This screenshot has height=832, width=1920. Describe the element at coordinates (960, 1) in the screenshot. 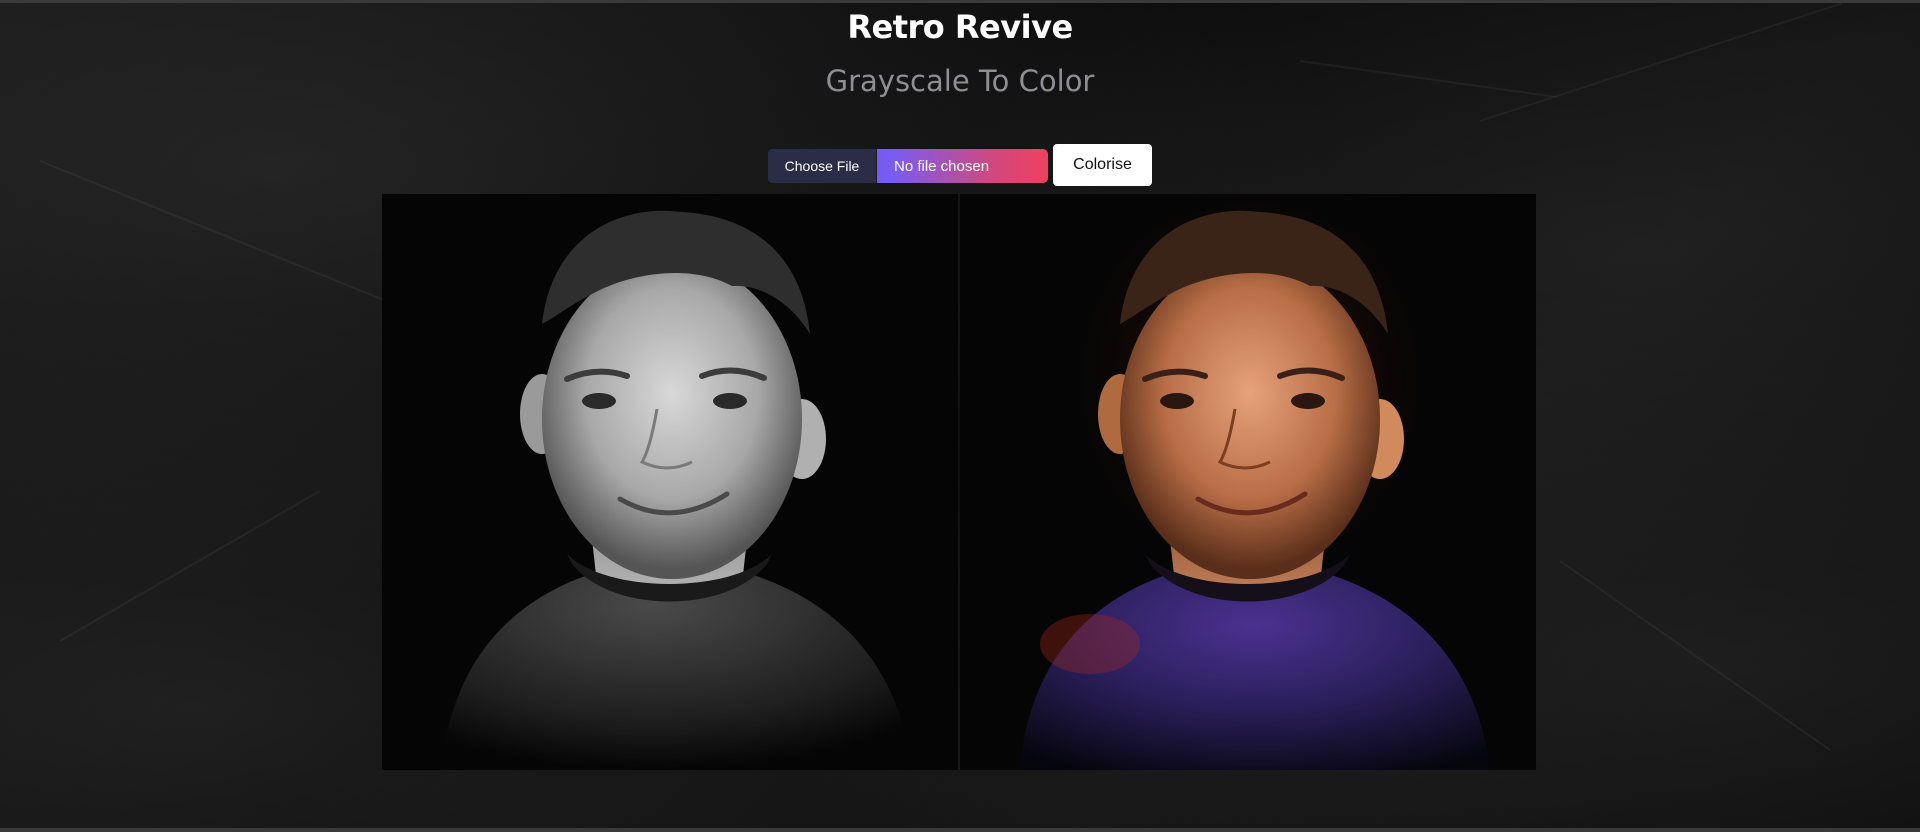

I see `top-border` at that location.